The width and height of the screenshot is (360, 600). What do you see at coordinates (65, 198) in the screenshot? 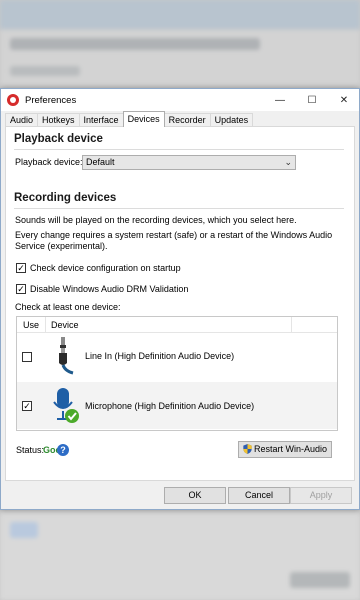
I see `recording-heading: Recording devices` at bounding box center [65, 198].